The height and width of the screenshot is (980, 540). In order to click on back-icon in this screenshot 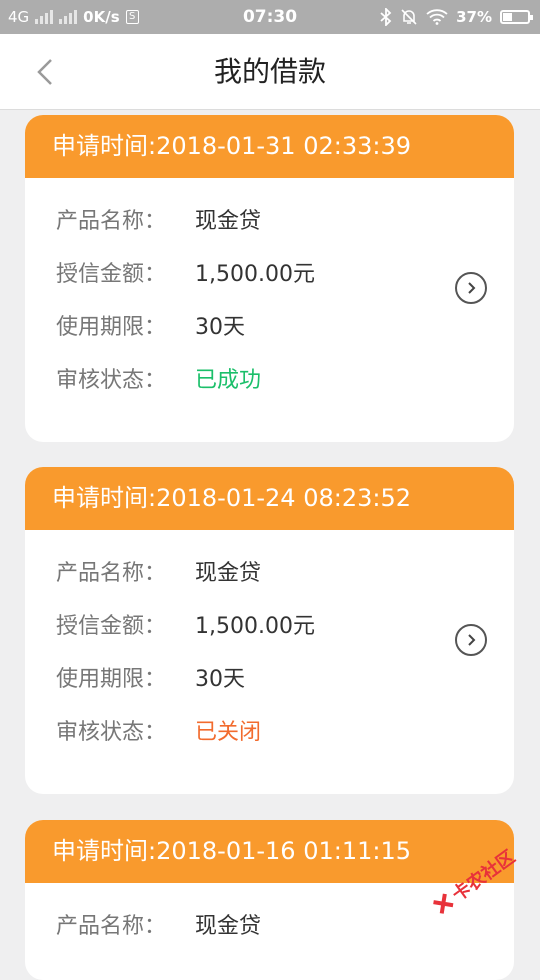, I will do `click(46, 72)`.